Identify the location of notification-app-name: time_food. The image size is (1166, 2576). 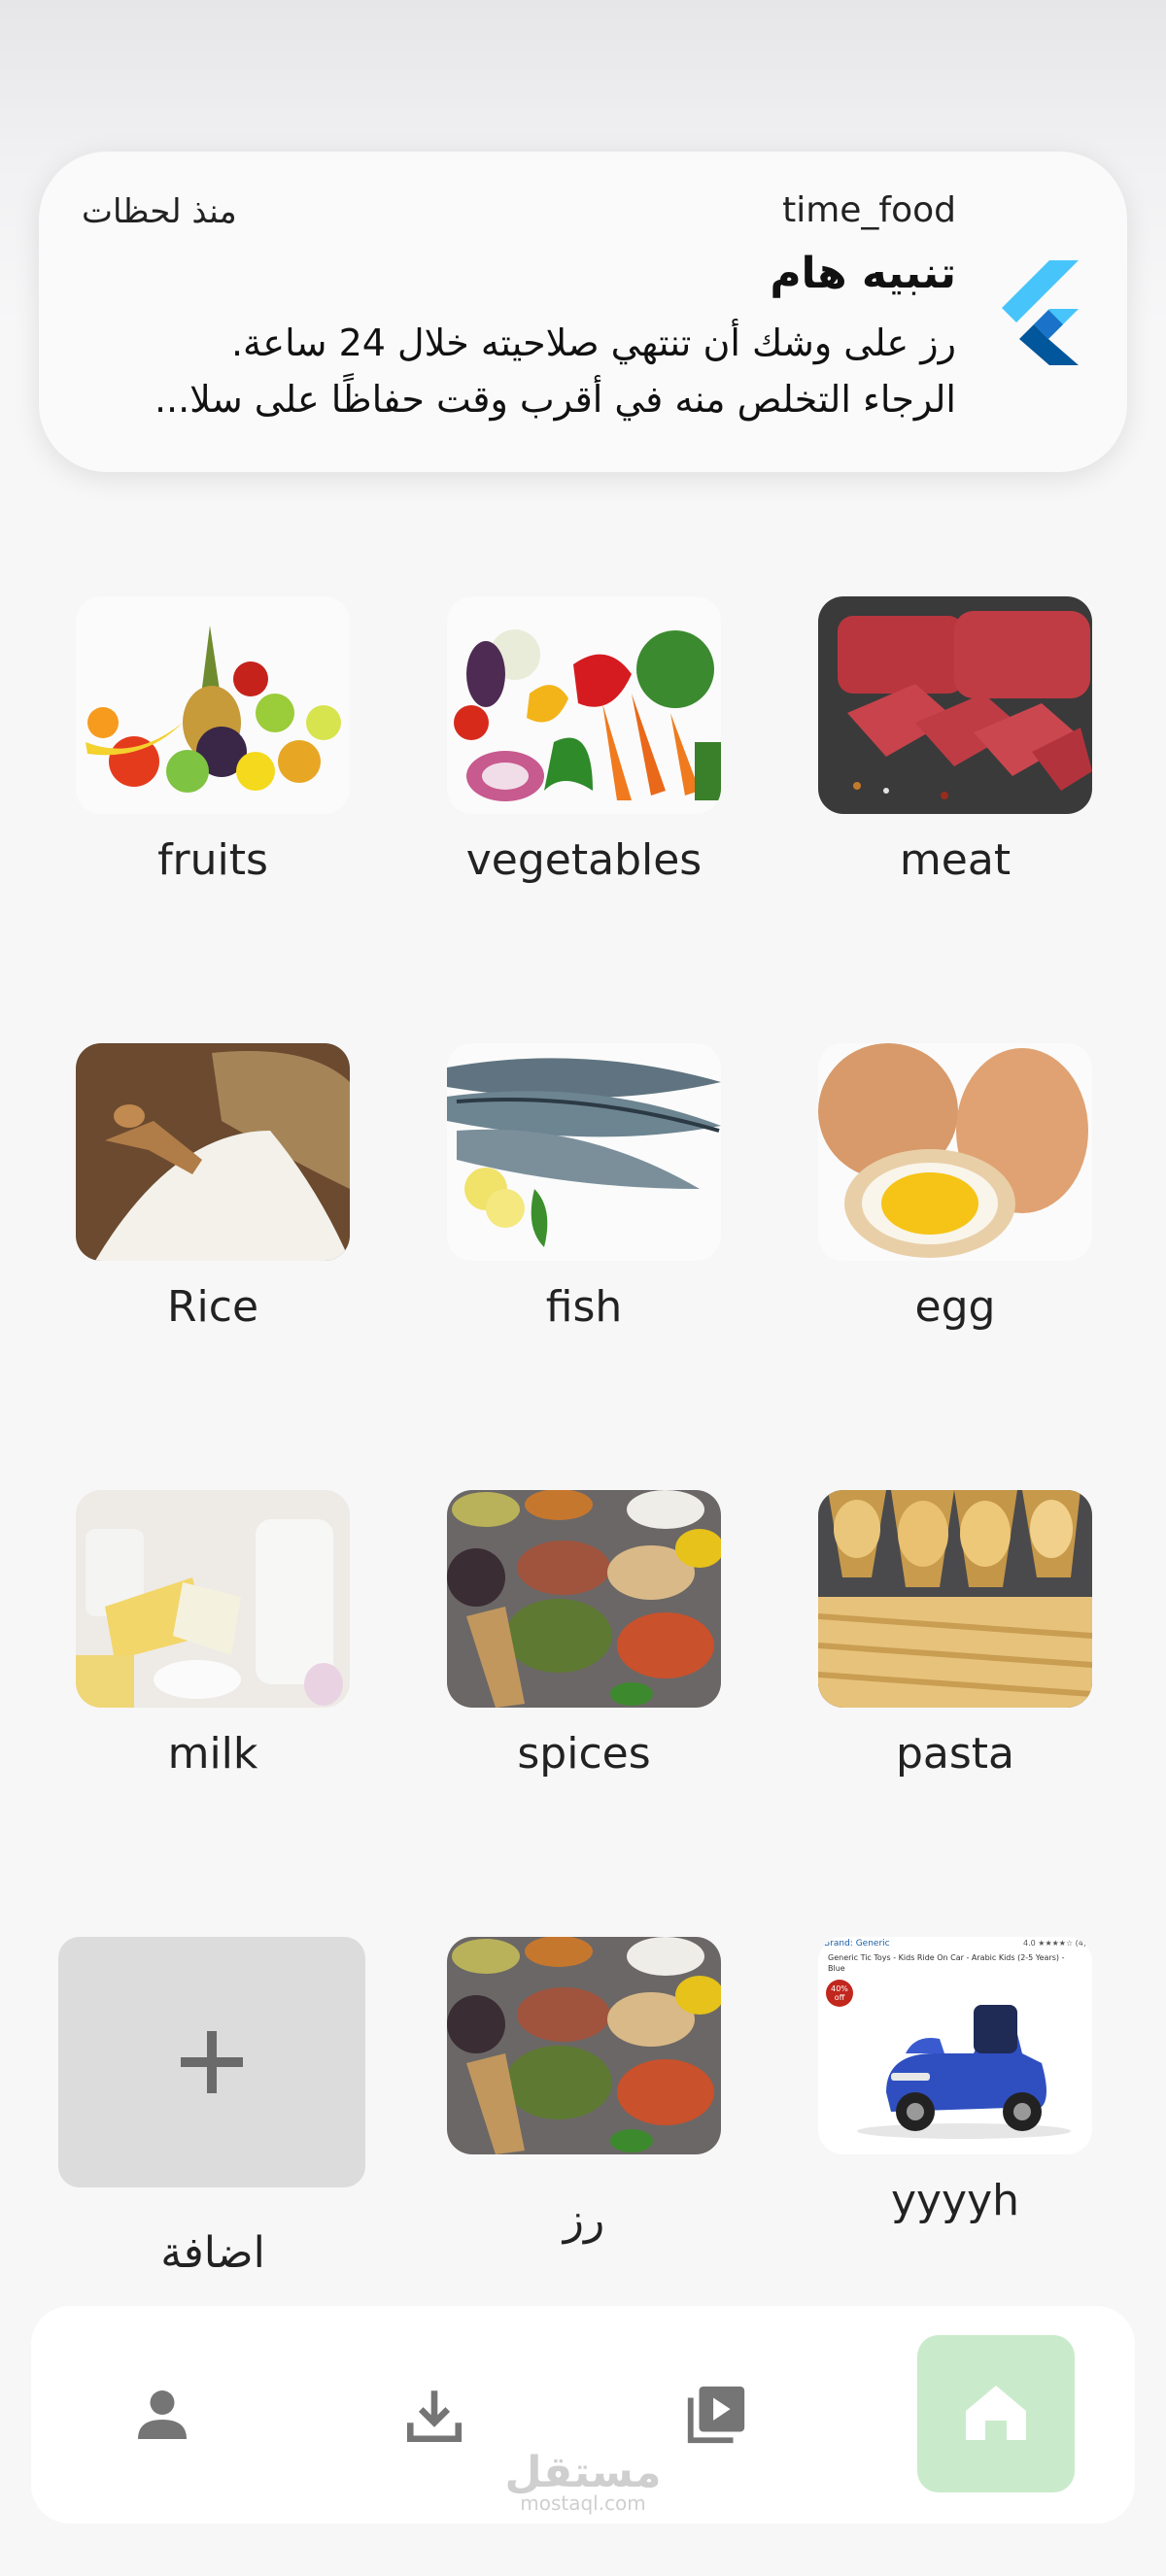
(869, 210).